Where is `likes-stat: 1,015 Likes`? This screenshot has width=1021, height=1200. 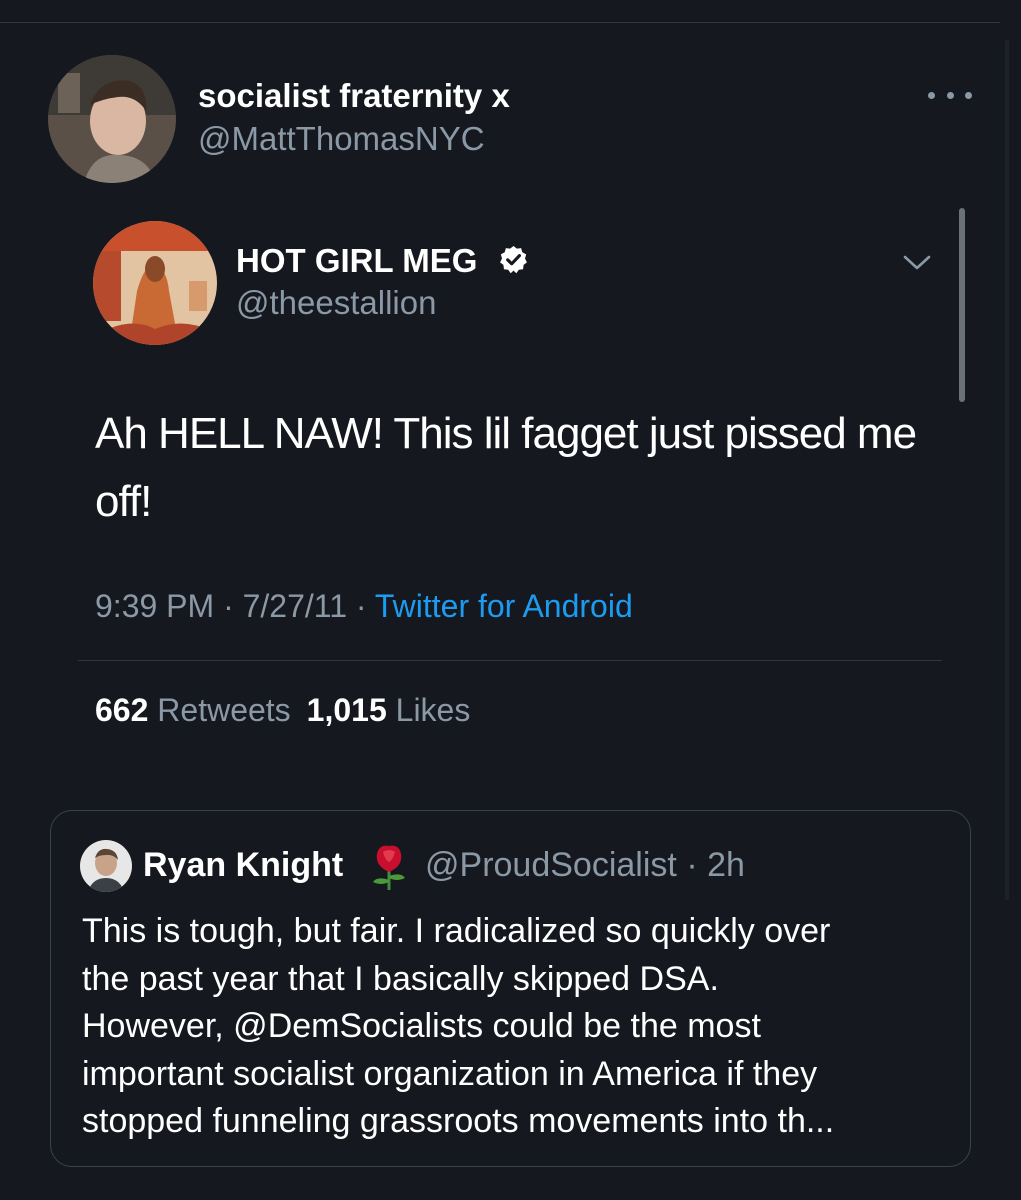 likes-stat: 1,015 Likes is located at coordinates (389, 710).